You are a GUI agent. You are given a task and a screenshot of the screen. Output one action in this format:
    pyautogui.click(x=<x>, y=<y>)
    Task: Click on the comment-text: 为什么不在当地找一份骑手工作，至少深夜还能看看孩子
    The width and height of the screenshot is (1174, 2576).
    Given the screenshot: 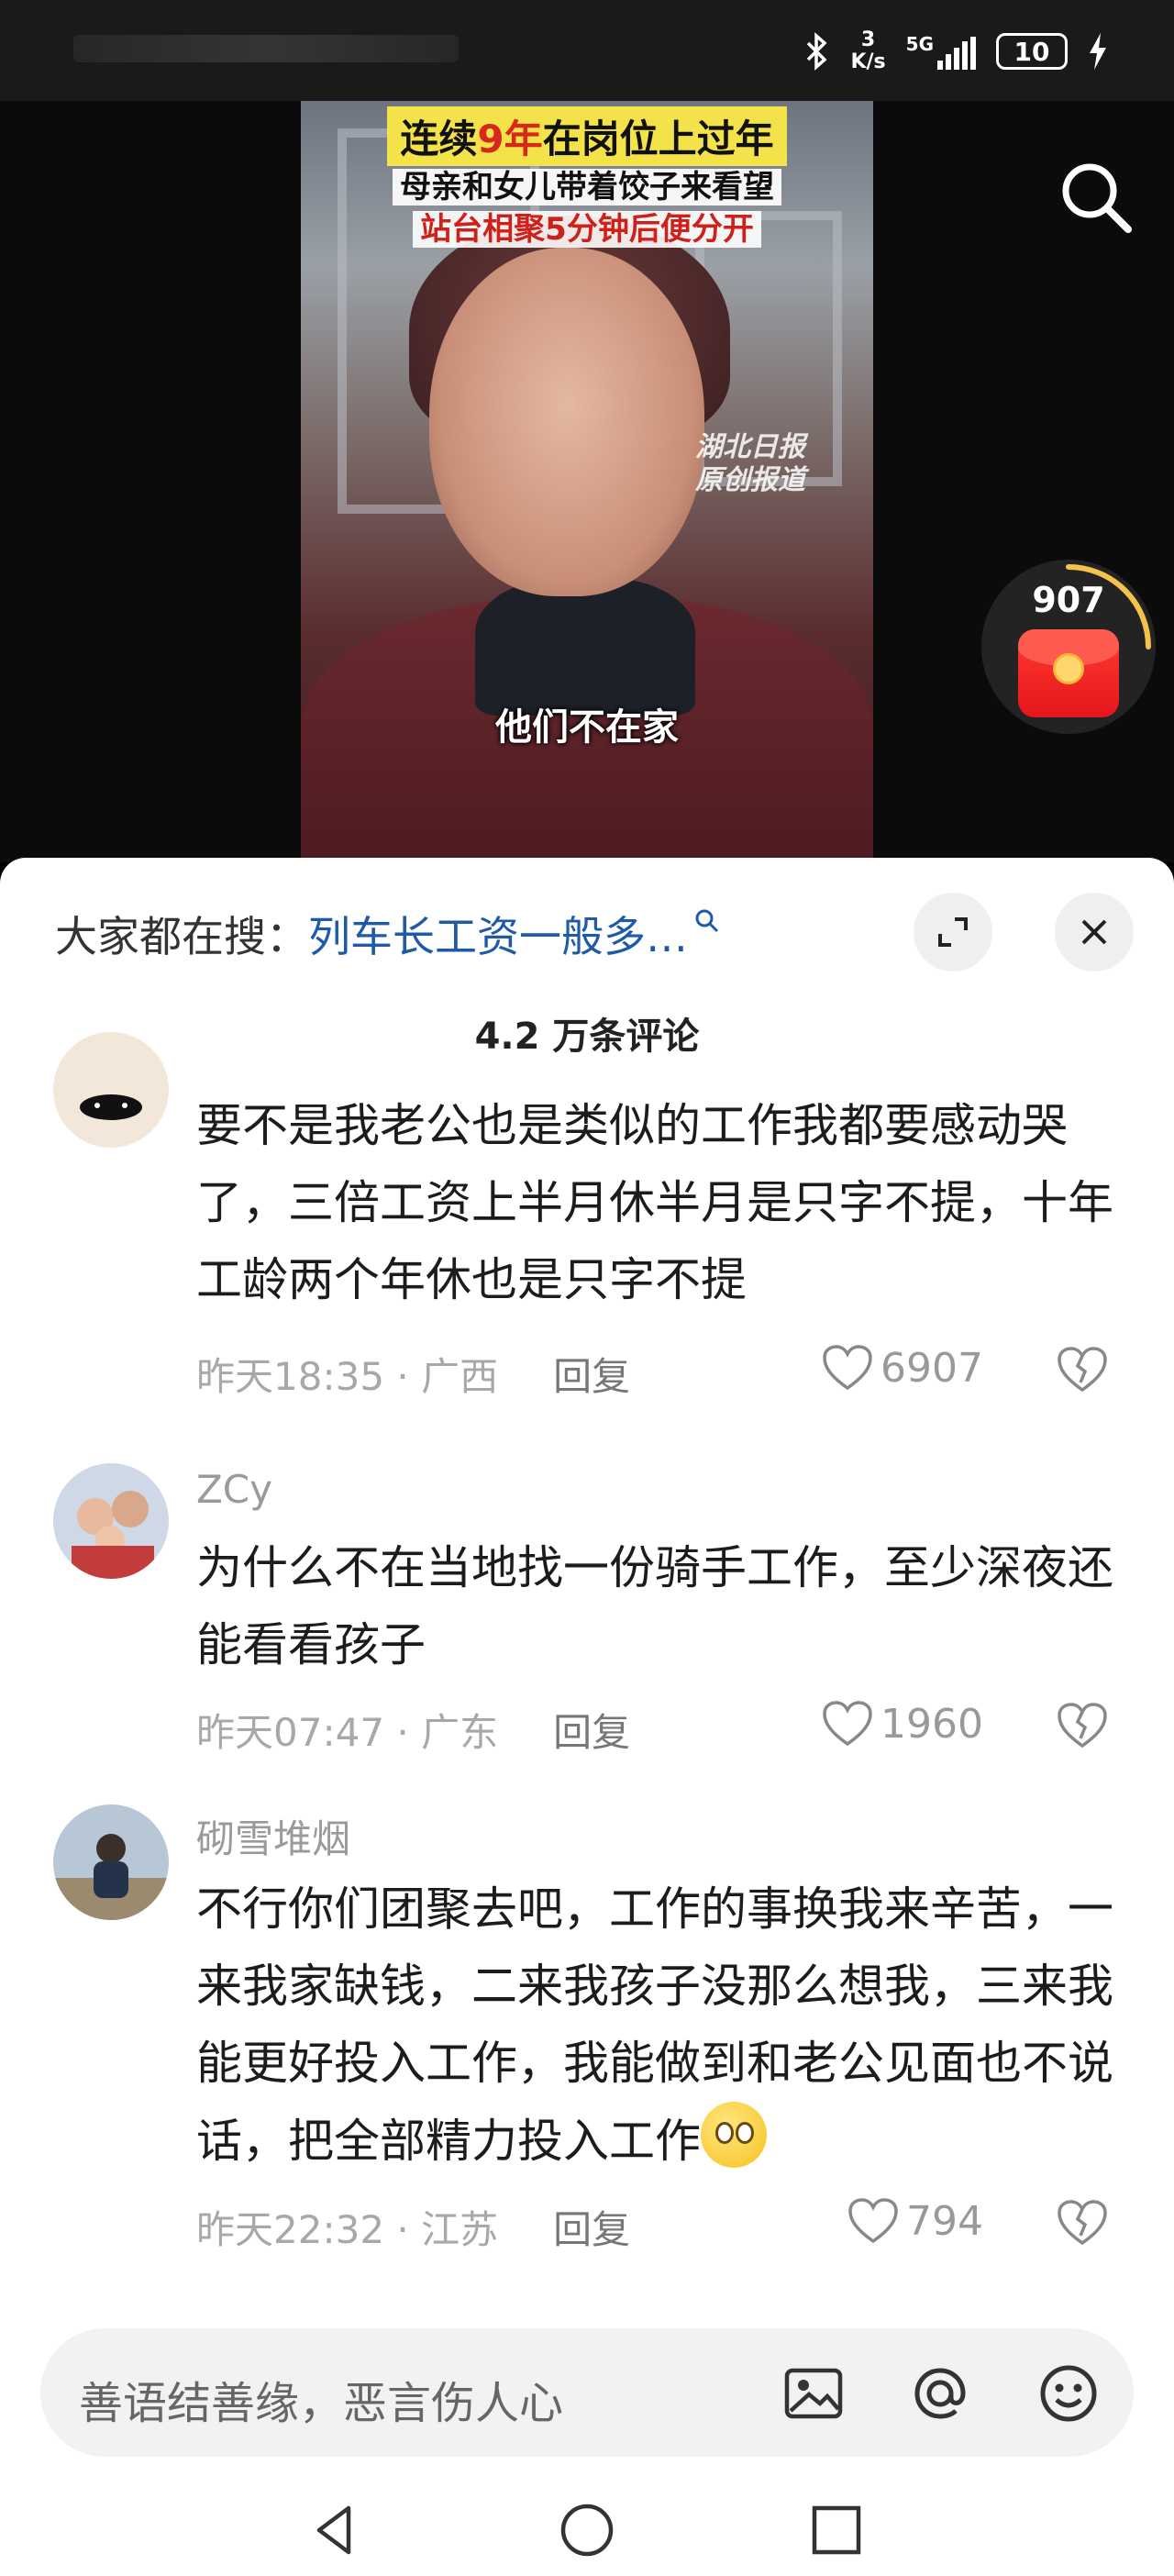 What is the action you would take?
    pyautogui.click(x=654, y=1606)
    